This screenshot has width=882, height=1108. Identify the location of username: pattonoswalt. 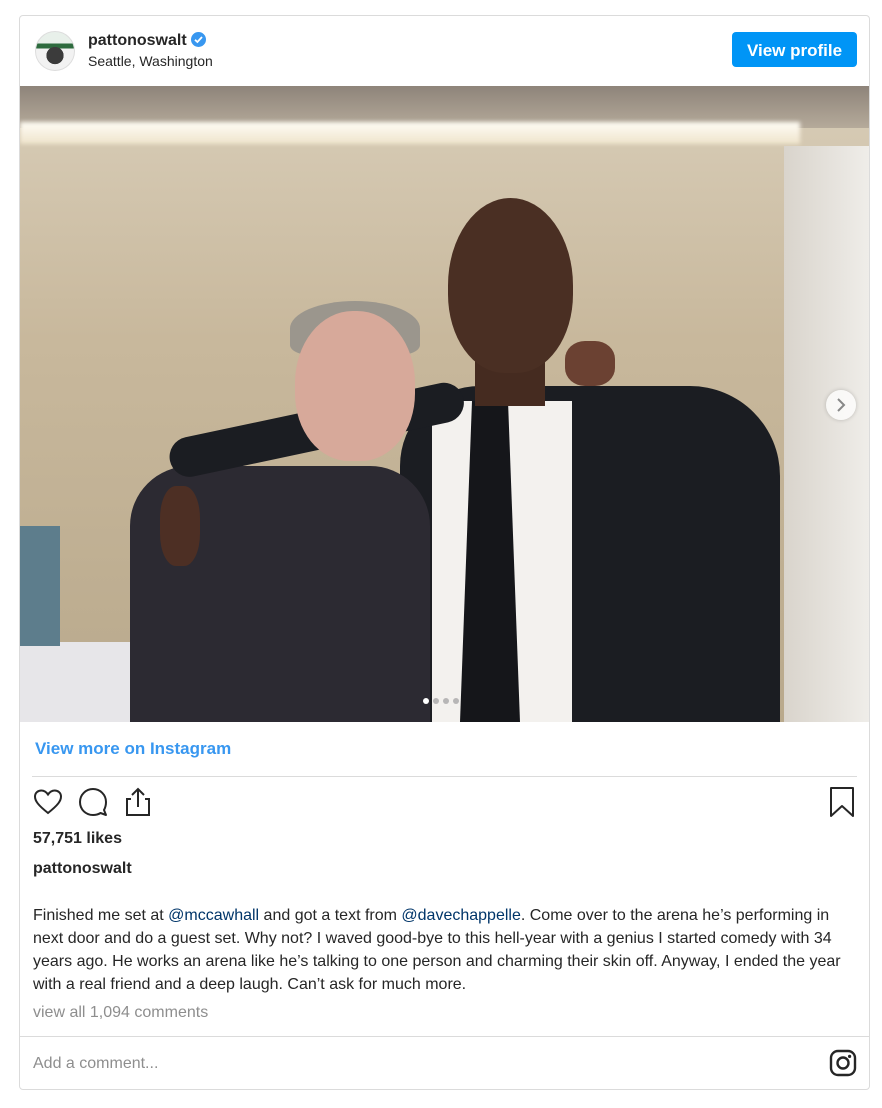
(137, 40).